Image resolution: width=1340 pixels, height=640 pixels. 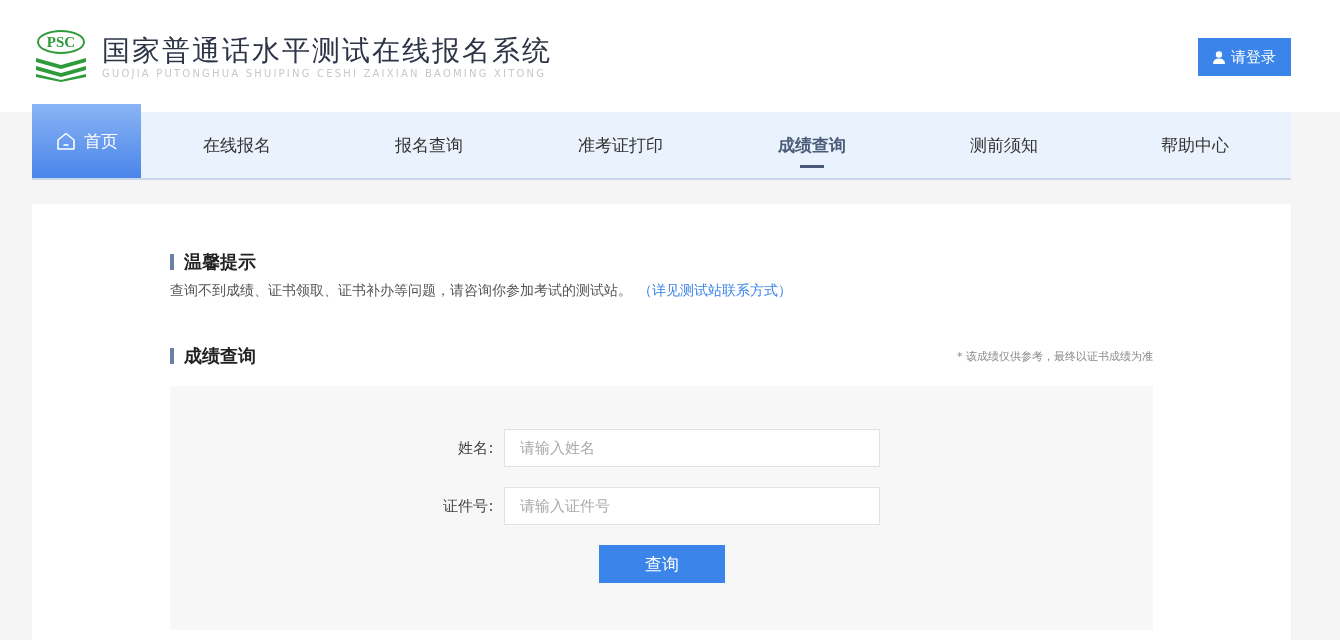 What do you see at coordinates (661, 564) in the screenshot?
I see `query-button: 查询` at bounding box center [661, 564].